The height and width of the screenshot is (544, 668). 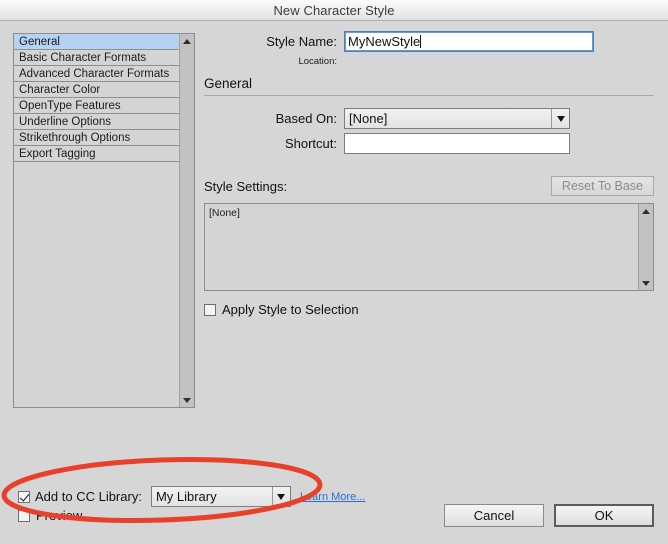 I want to click on style-settings-header-row: Style Settings: Reset To Base, so click(x=429, y=186).